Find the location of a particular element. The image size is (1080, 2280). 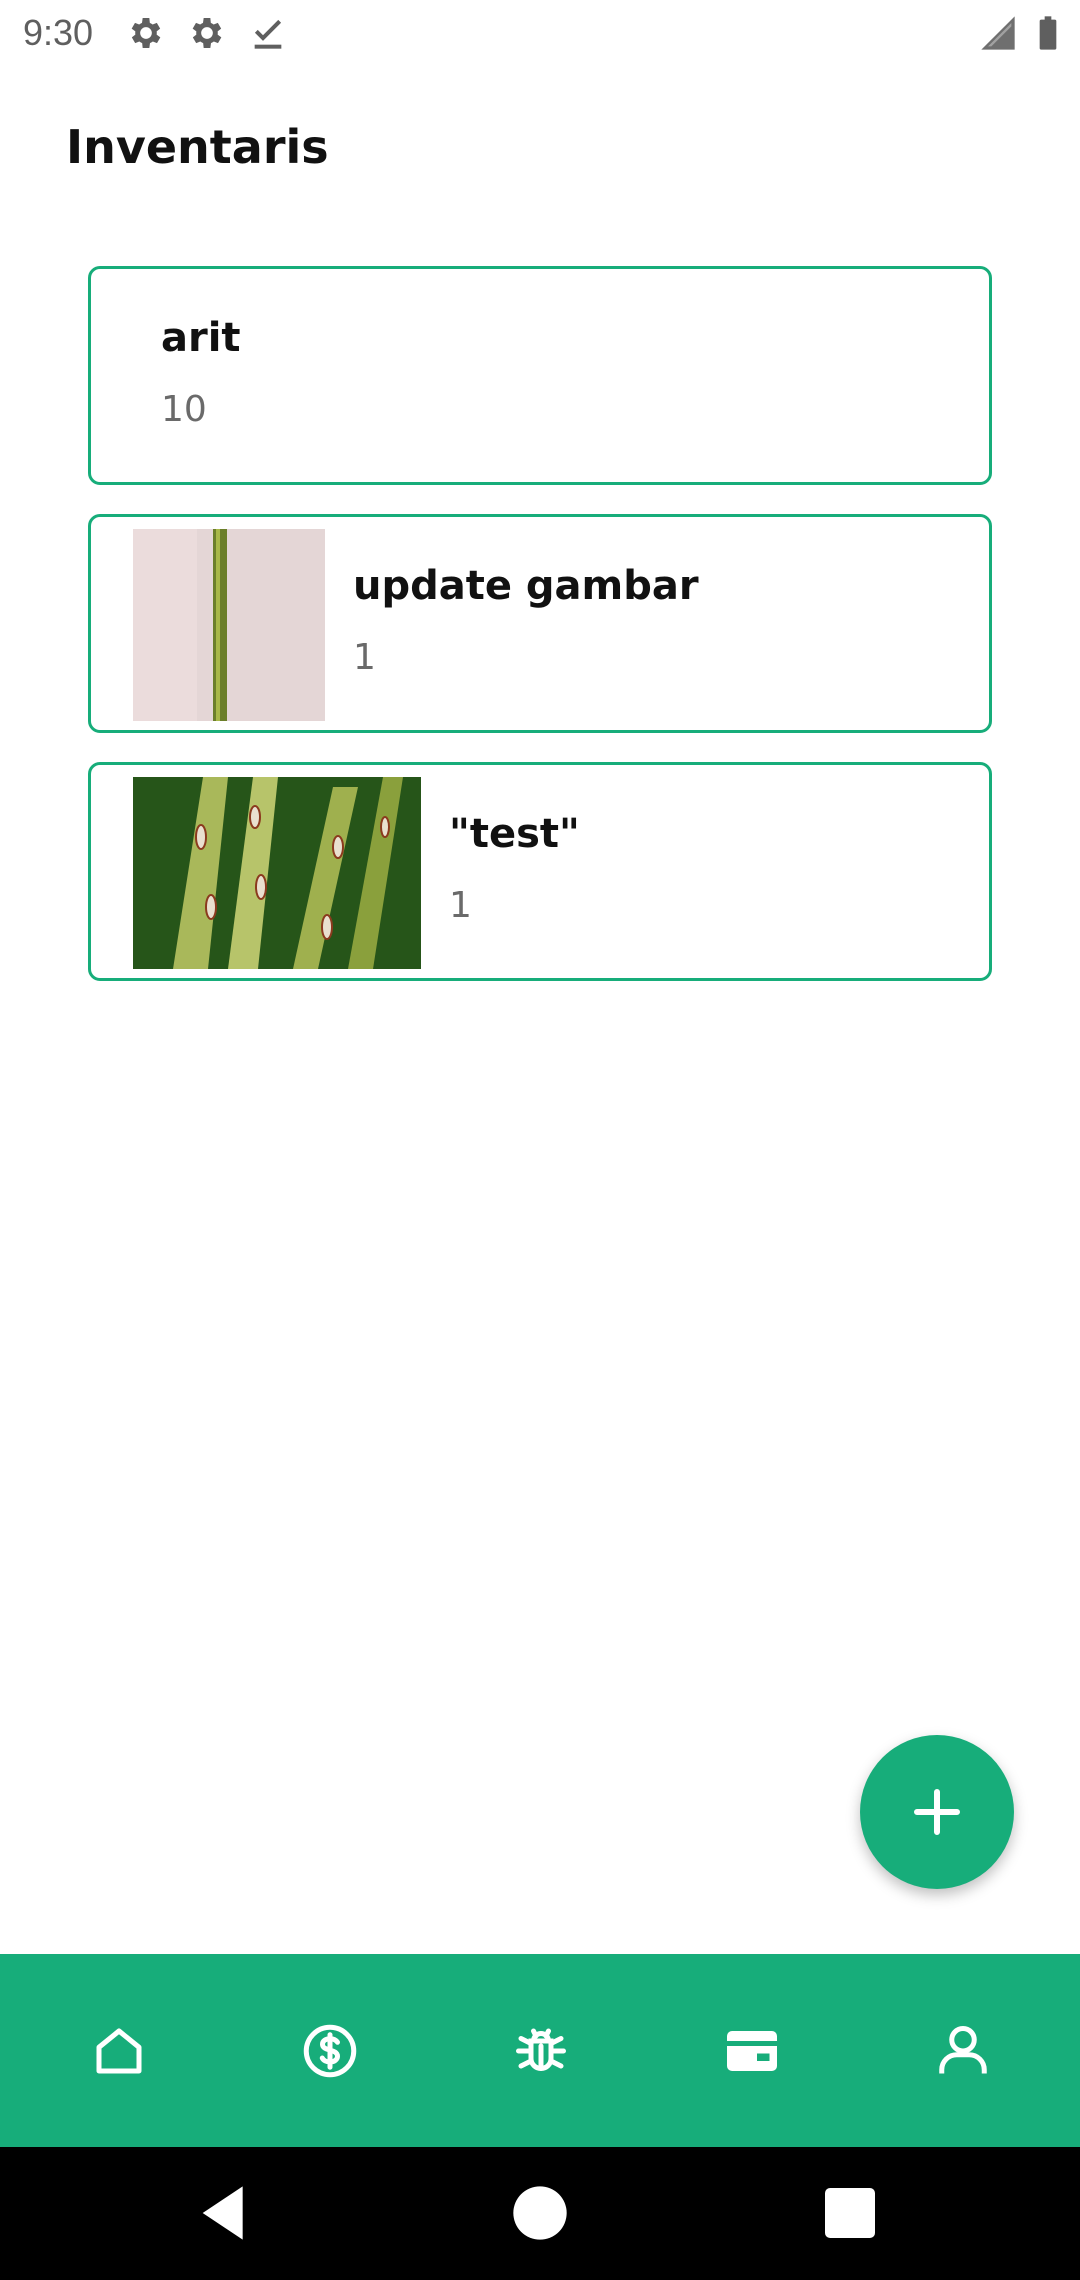

download-done-icon is located at coordinates (268, 33).